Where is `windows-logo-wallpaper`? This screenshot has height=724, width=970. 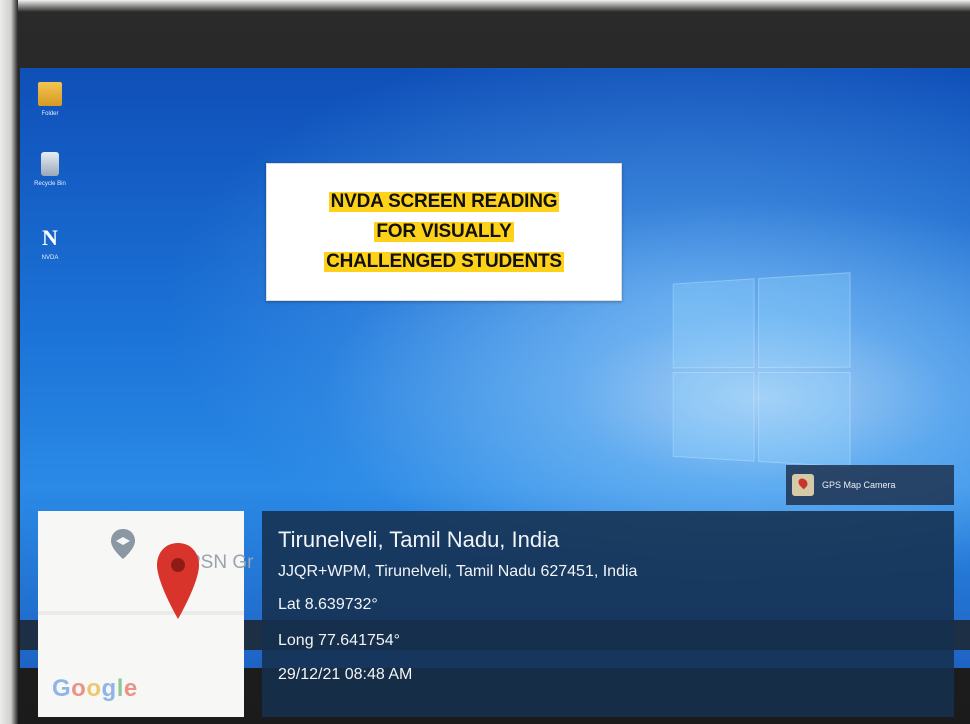
windows-logo-wallpaper is located at coordinates (765, 373).